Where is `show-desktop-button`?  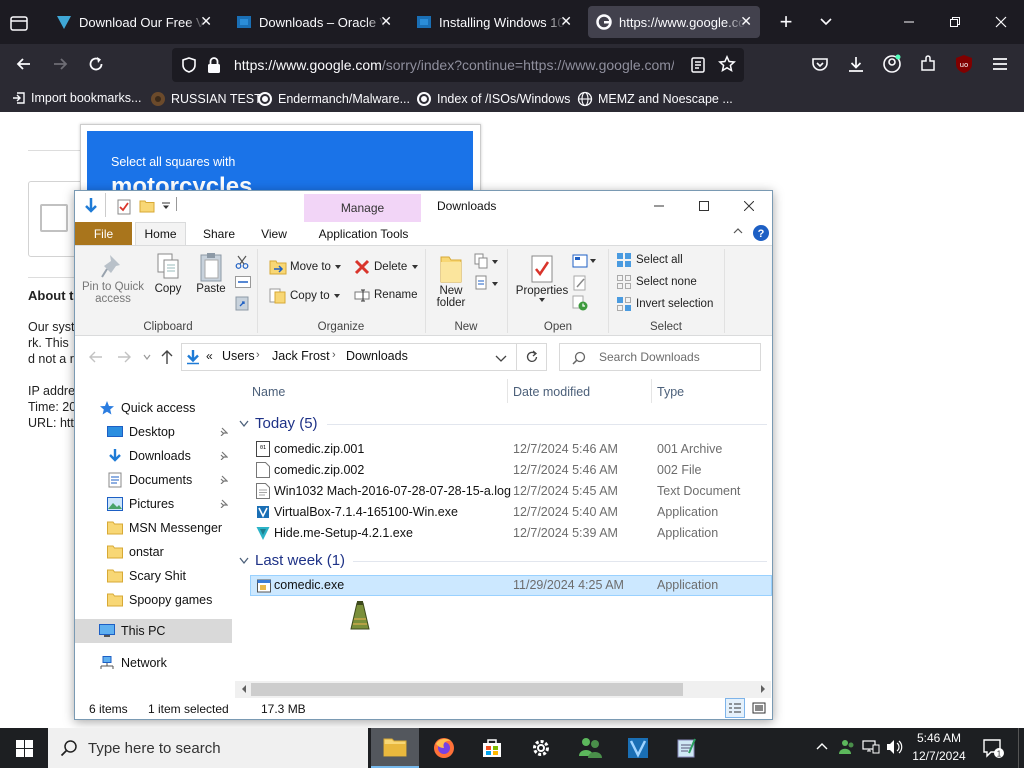
show-desktop-button is located at coordinates (1021, 748).